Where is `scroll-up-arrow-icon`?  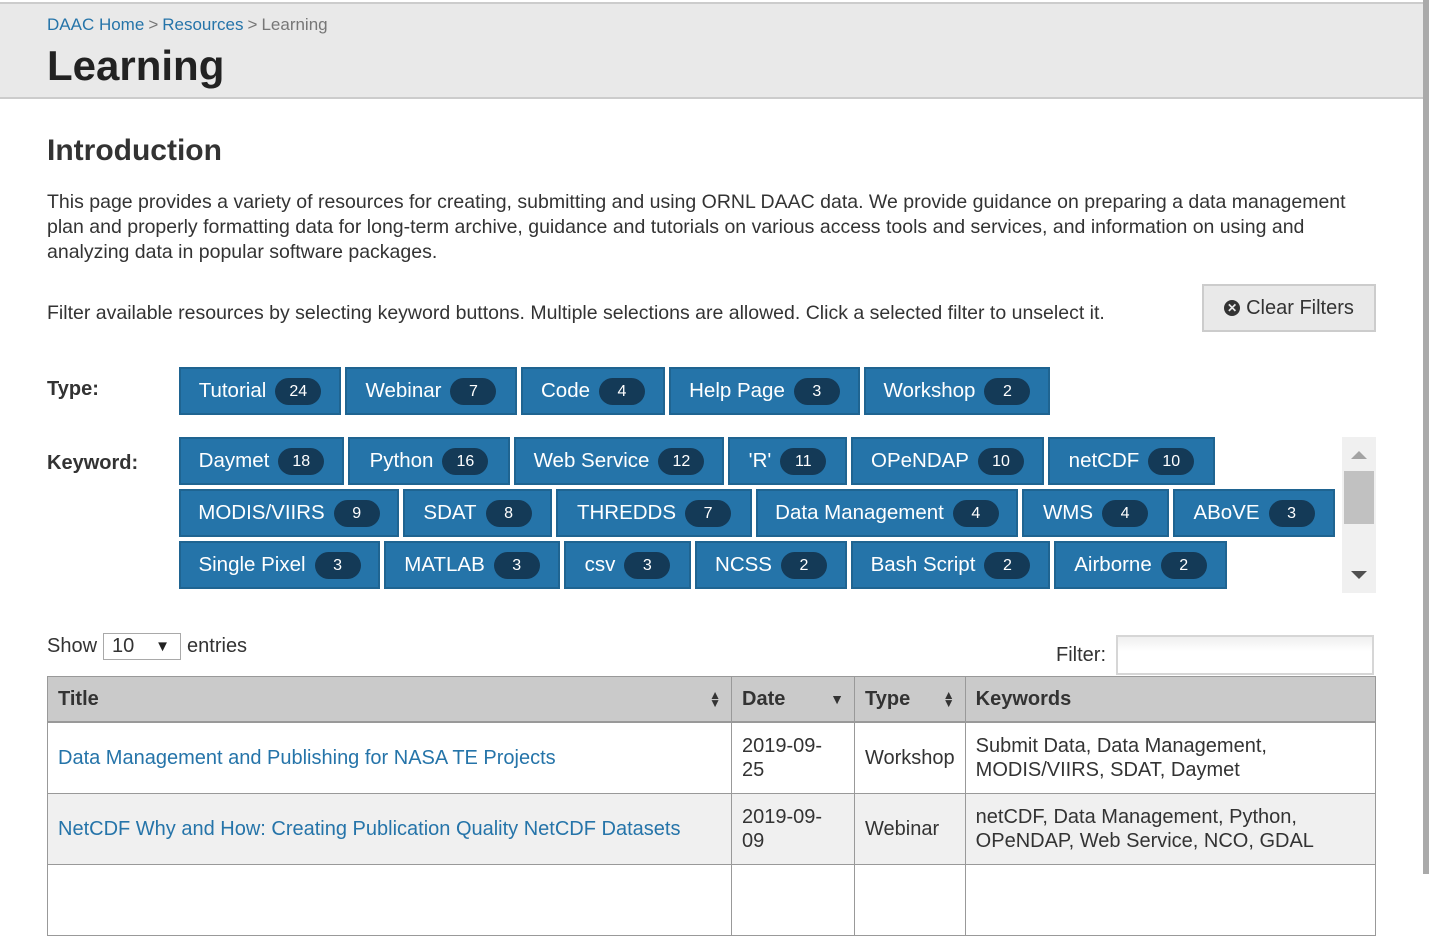 scroll-up-arrow-icon is located at coordinates (1359, 455).